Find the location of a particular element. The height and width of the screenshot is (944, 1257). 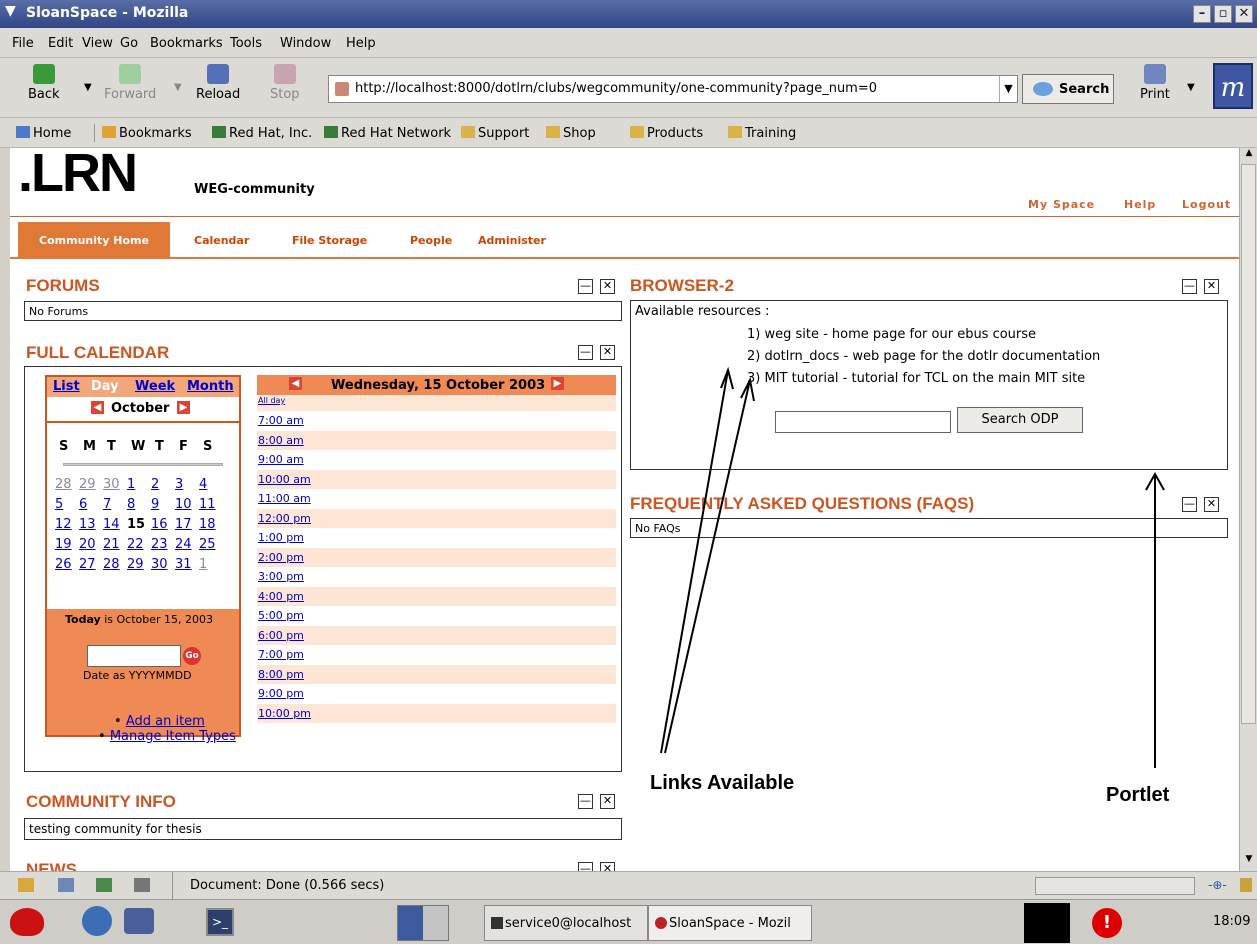

back-button: Back is located at coordinates (44, 83).